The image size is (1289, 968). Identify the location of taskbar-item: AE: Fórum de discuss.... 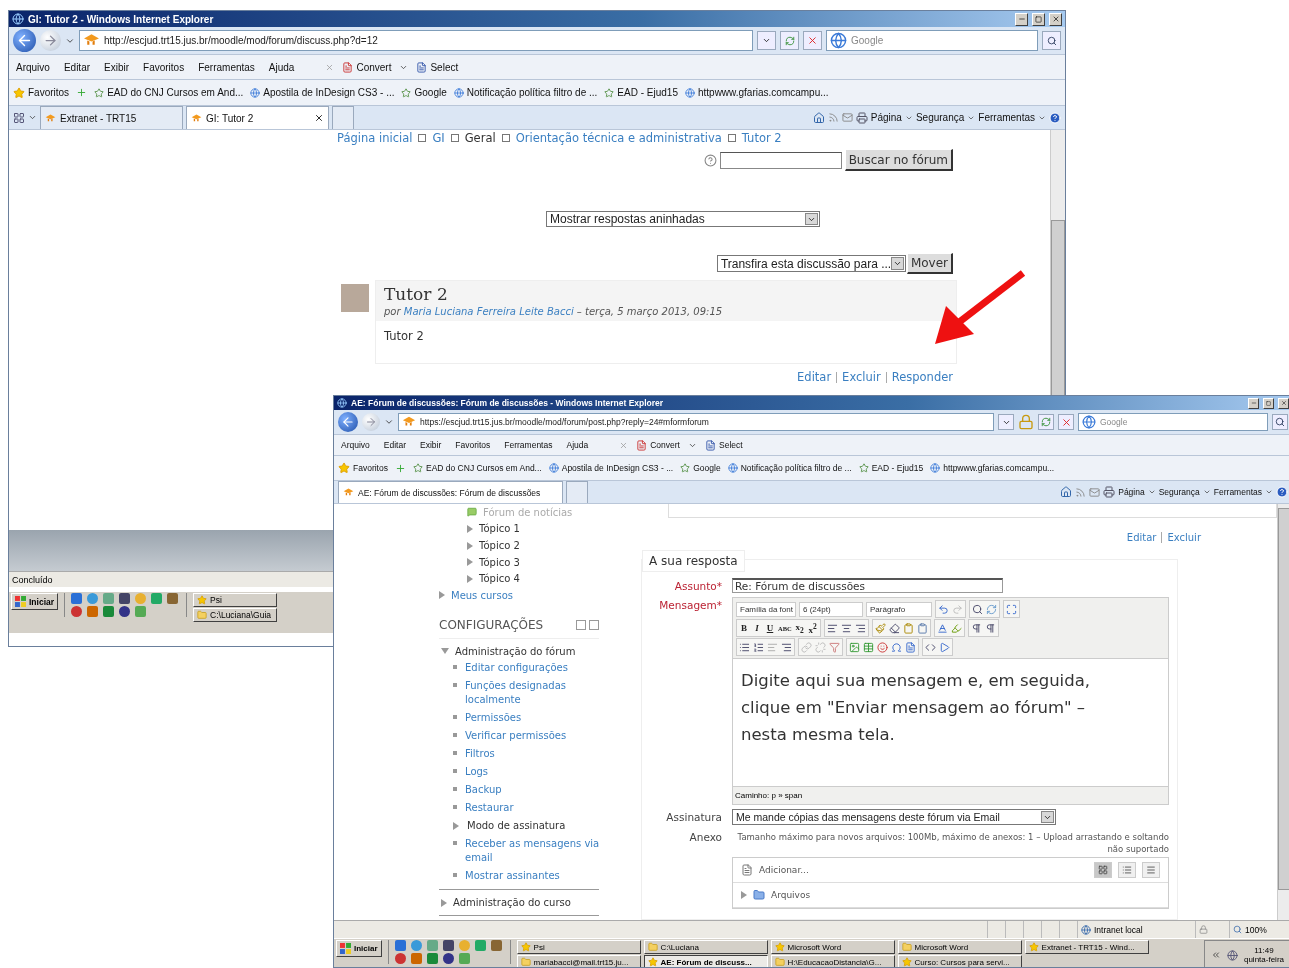
(705, 961).